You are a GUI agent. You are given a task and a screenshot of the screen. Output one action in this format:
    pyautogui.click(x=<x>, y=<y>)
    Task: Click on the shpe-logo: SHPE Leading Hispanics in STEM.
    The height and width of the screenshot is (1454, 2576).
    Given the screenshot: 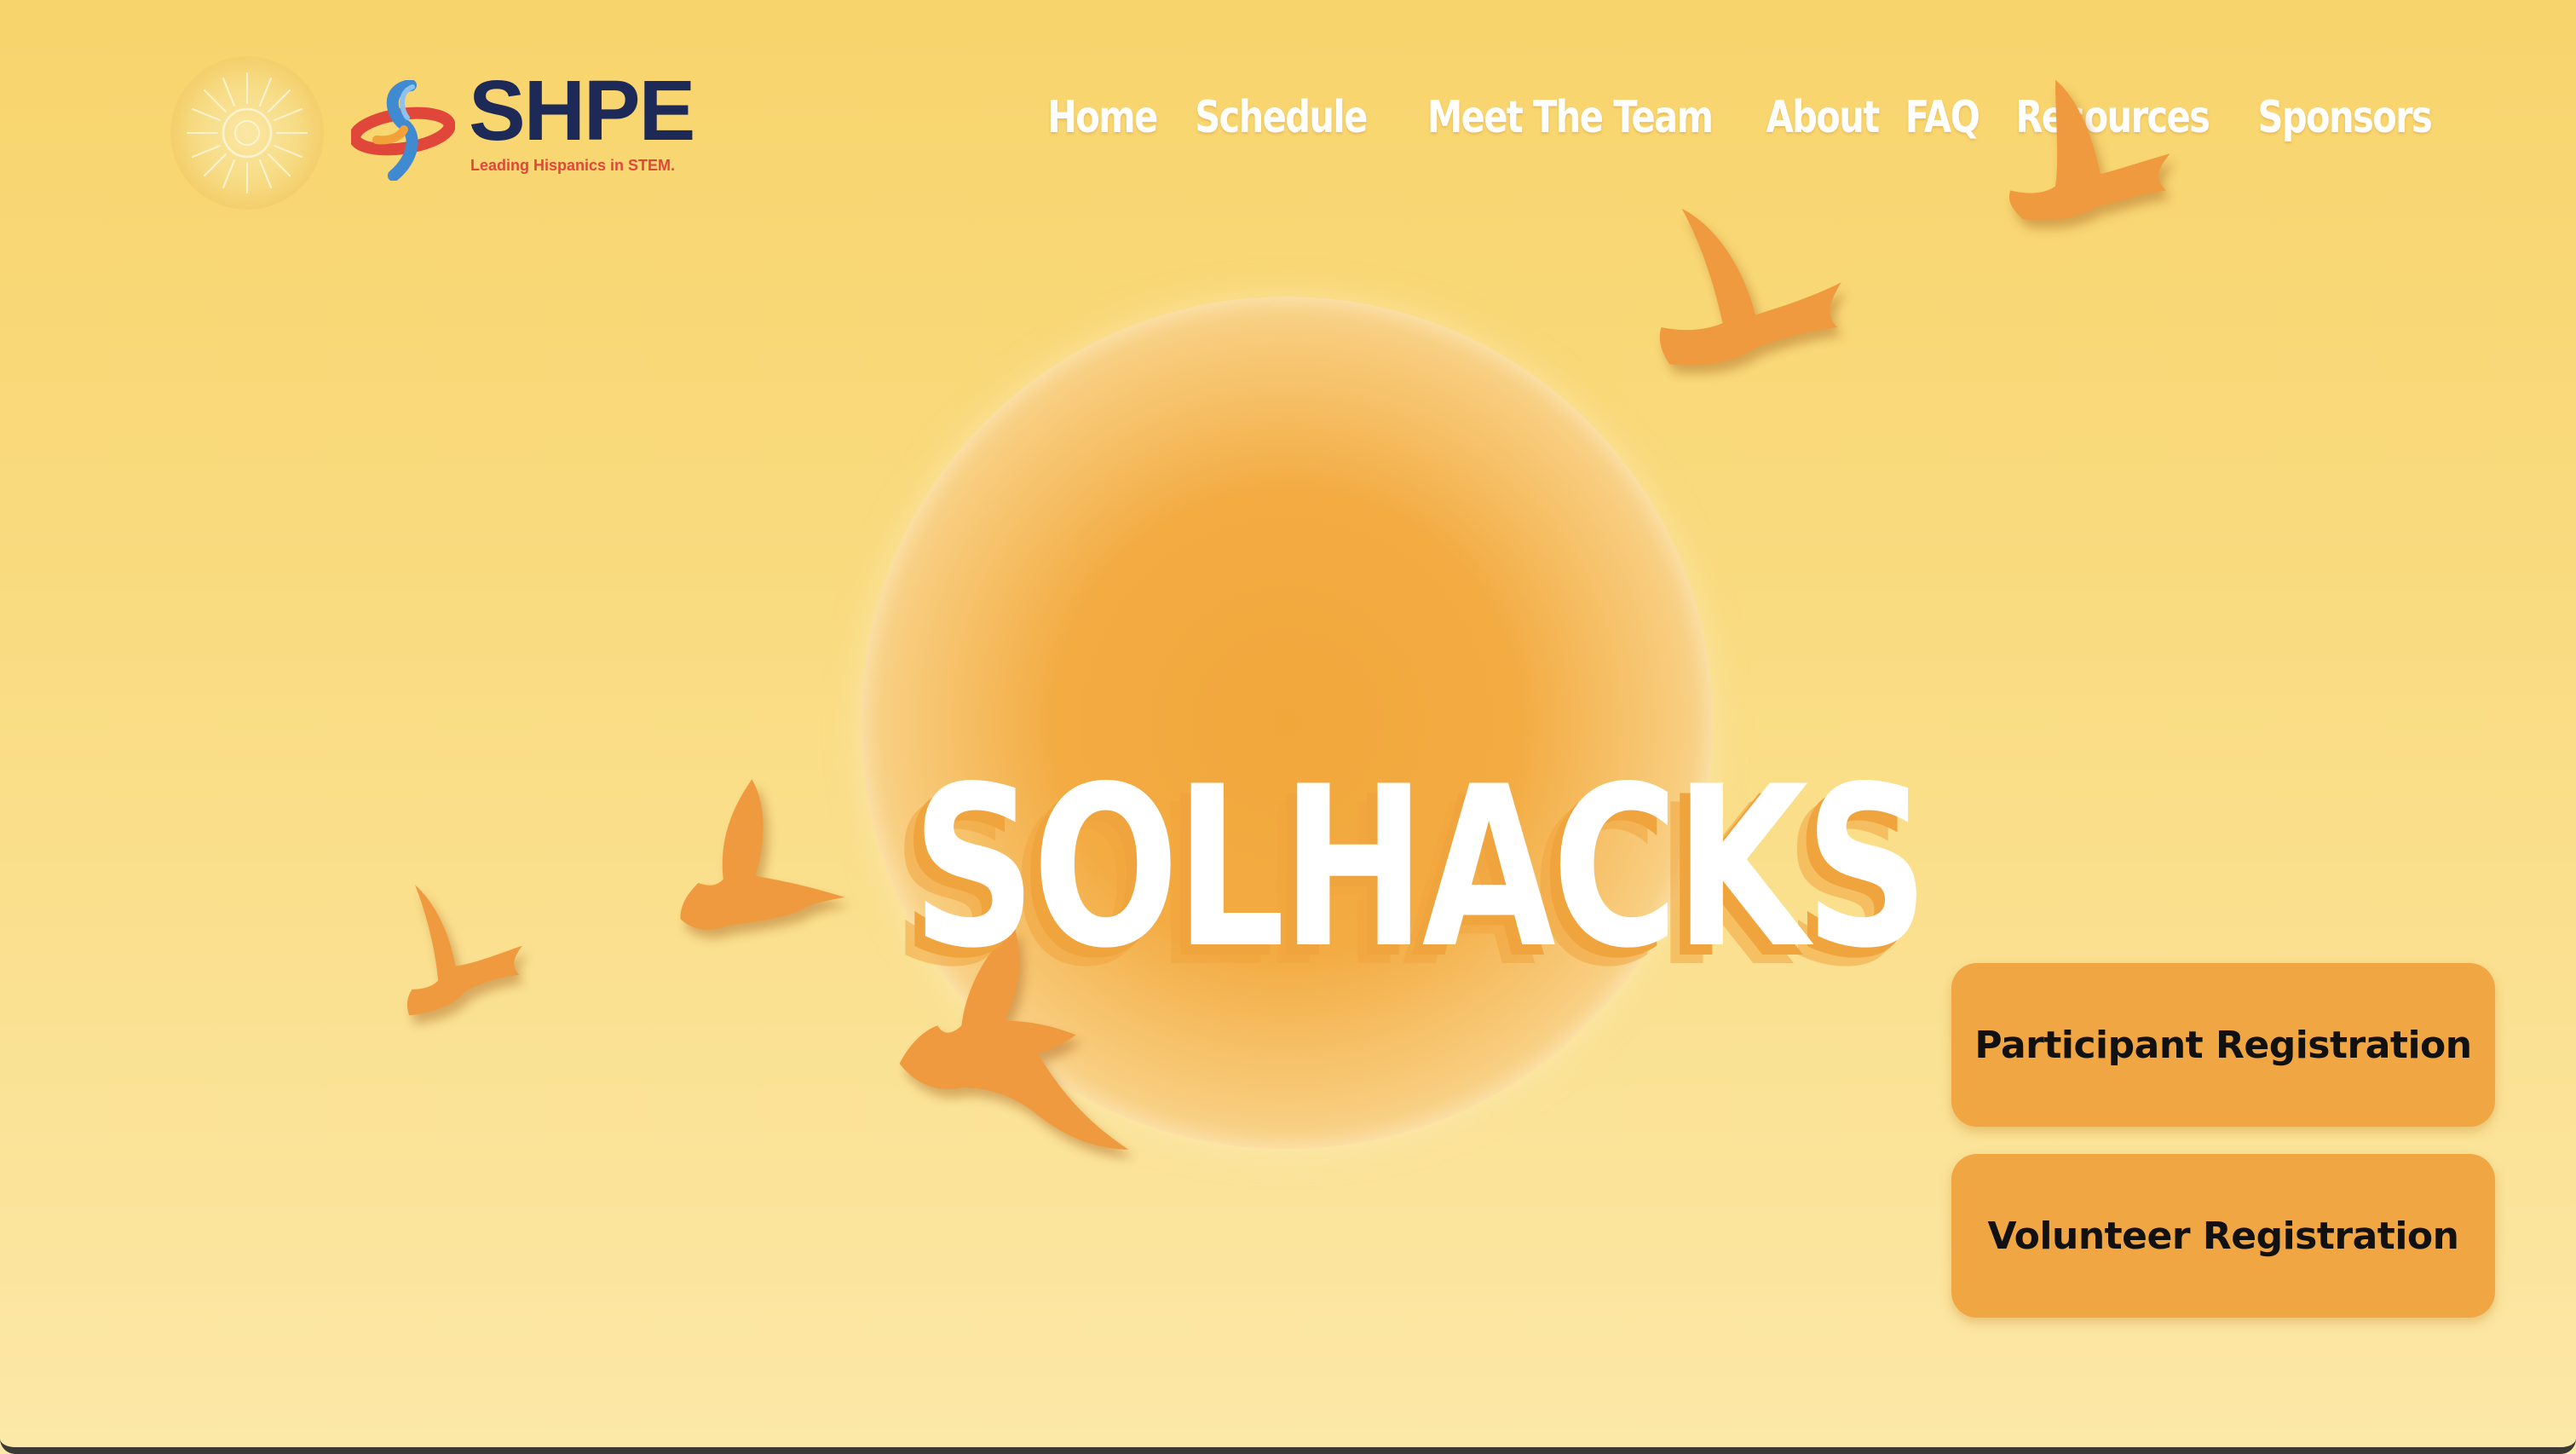 What is the action you would take?
    pyautogui.click(x=523, y=127)
    